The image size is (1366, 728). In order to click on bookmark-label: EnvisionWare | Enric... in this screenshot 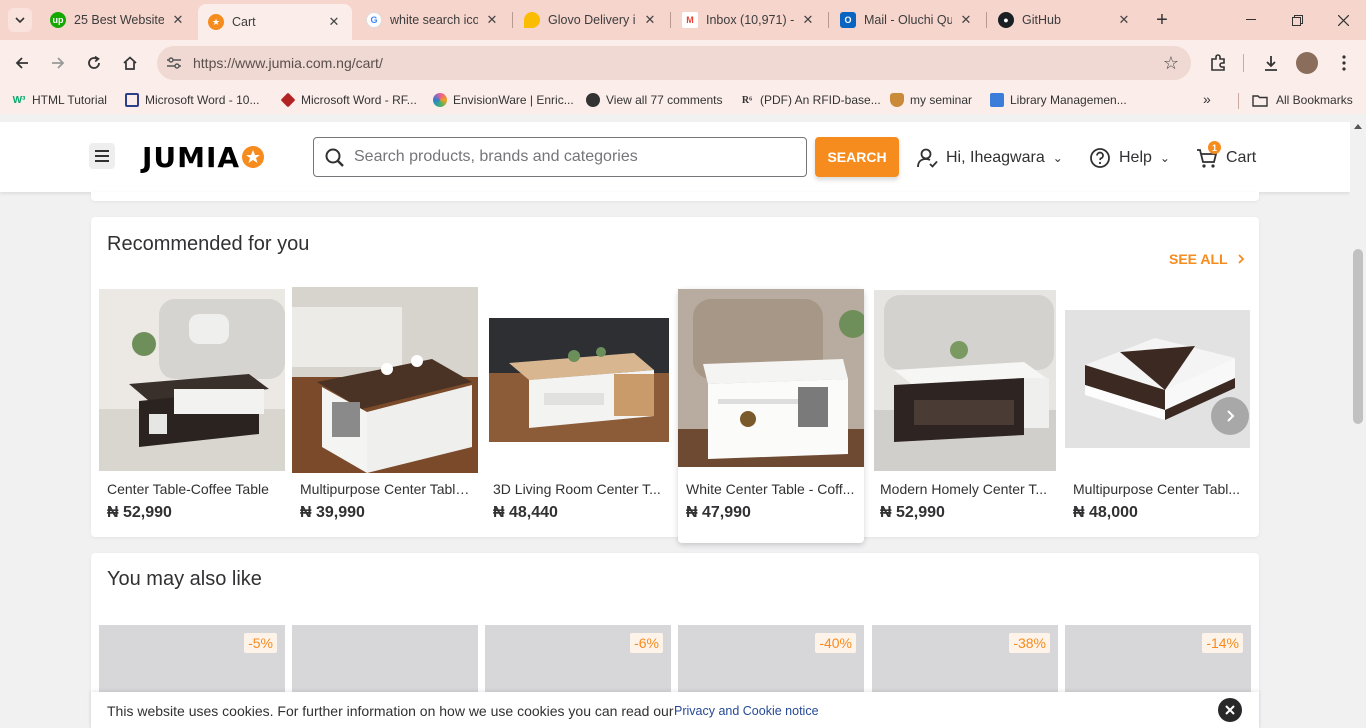, I will do `click(513, 100)`.